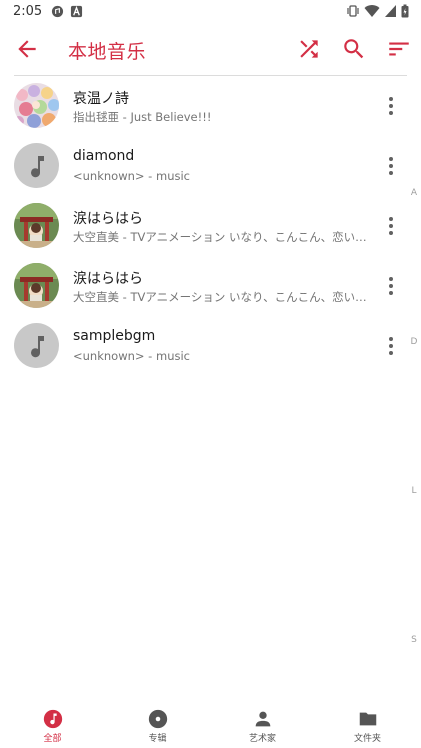 Image resolution: width=421 pixels, height=748 pixels. I want to click on nav-label: 专辑, so click(157, 739).